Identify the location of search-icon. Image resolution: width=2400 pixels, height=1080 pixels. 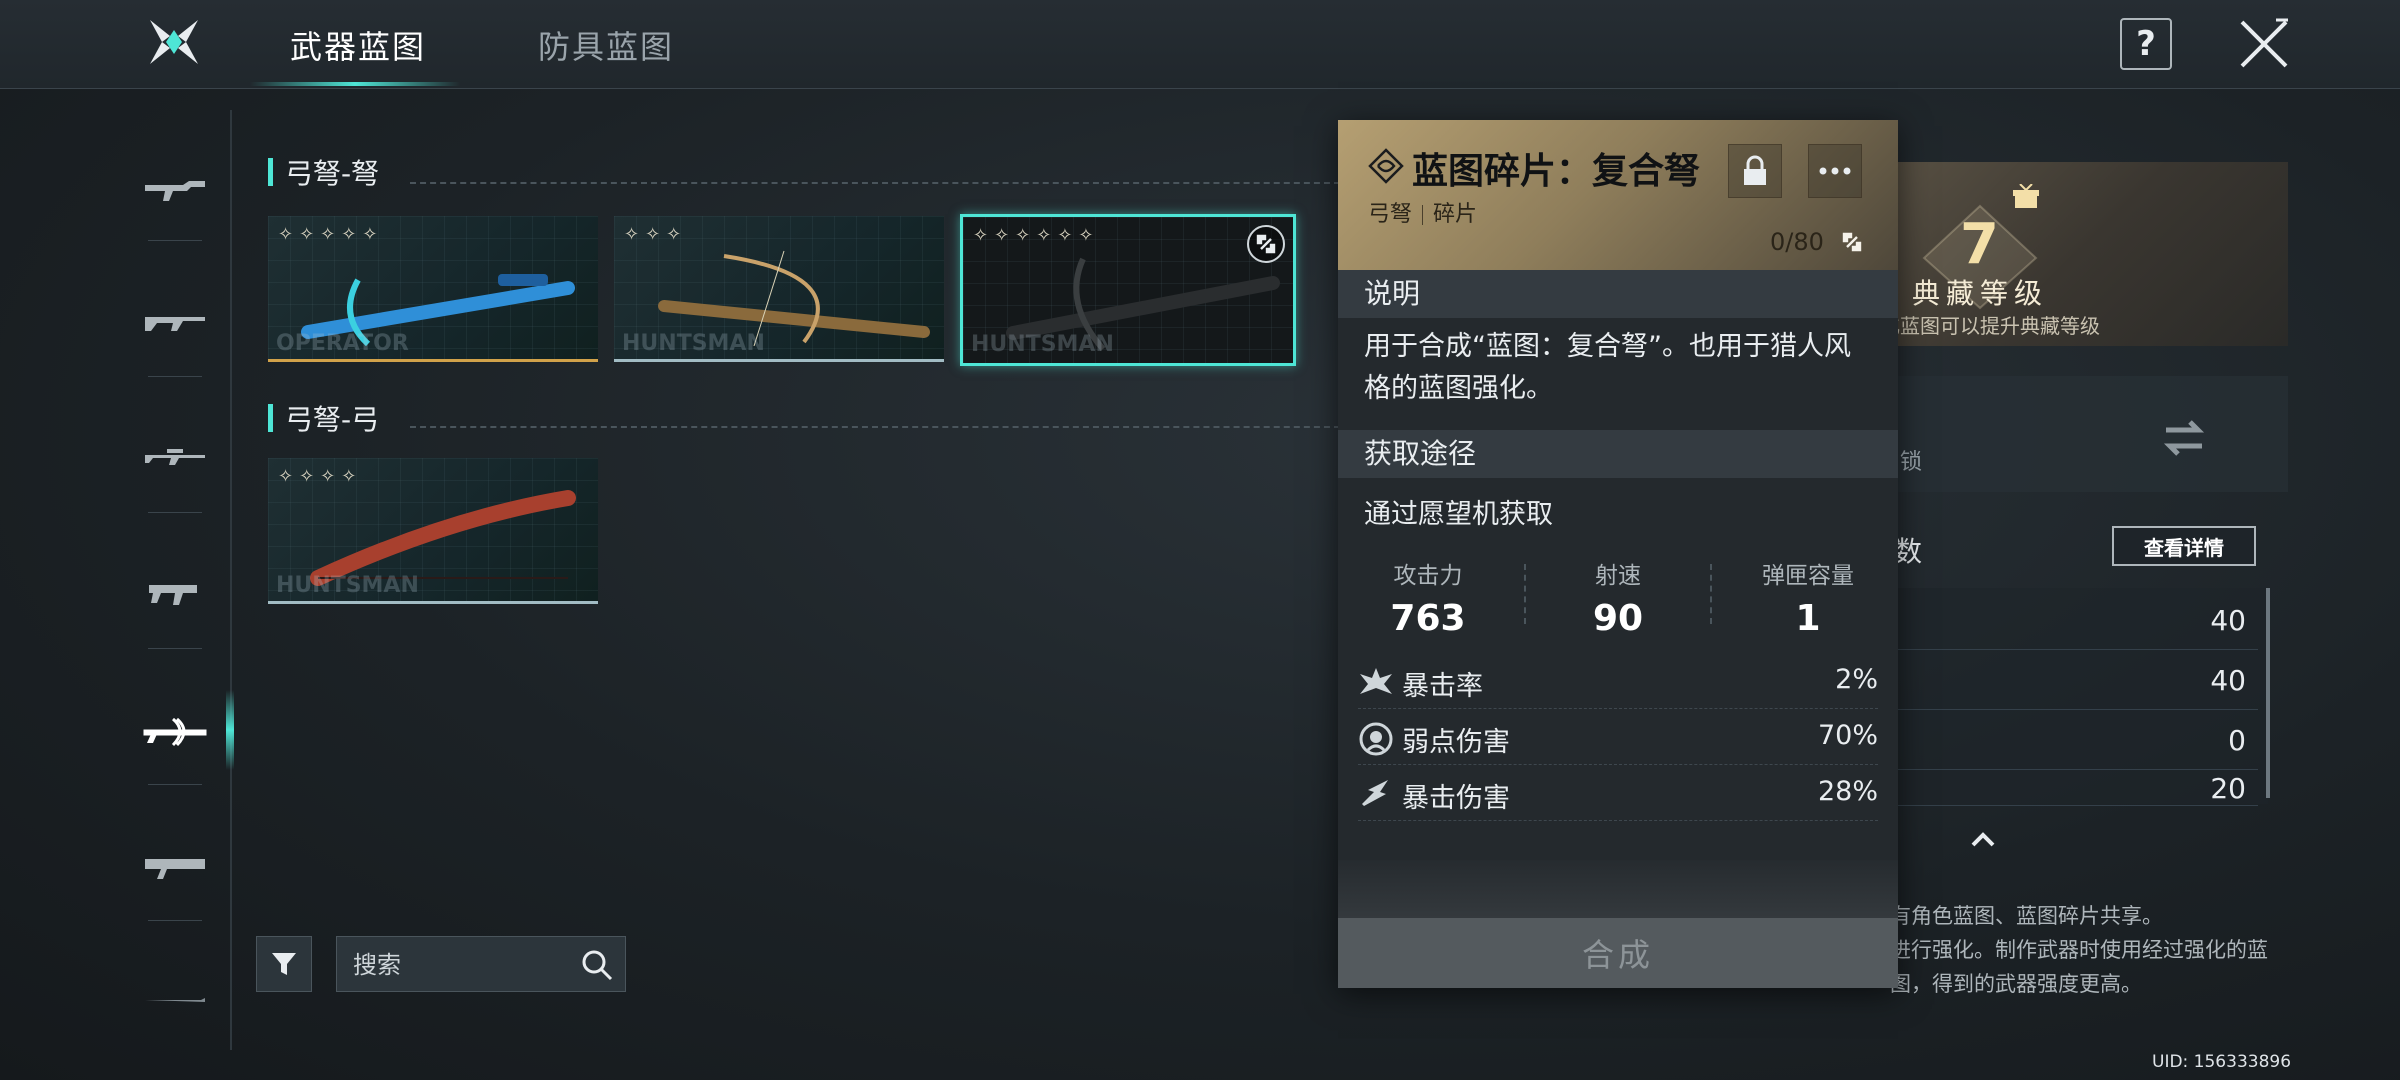
(597, 965).